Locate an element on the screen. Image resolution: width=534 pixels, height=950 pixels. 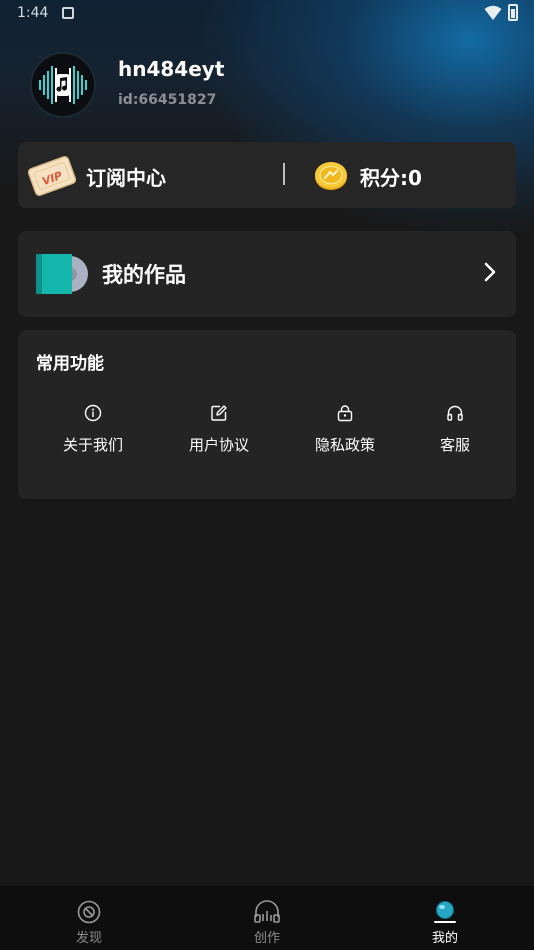
nav-discover-label: 发现 is located at coordinates (88, 938).